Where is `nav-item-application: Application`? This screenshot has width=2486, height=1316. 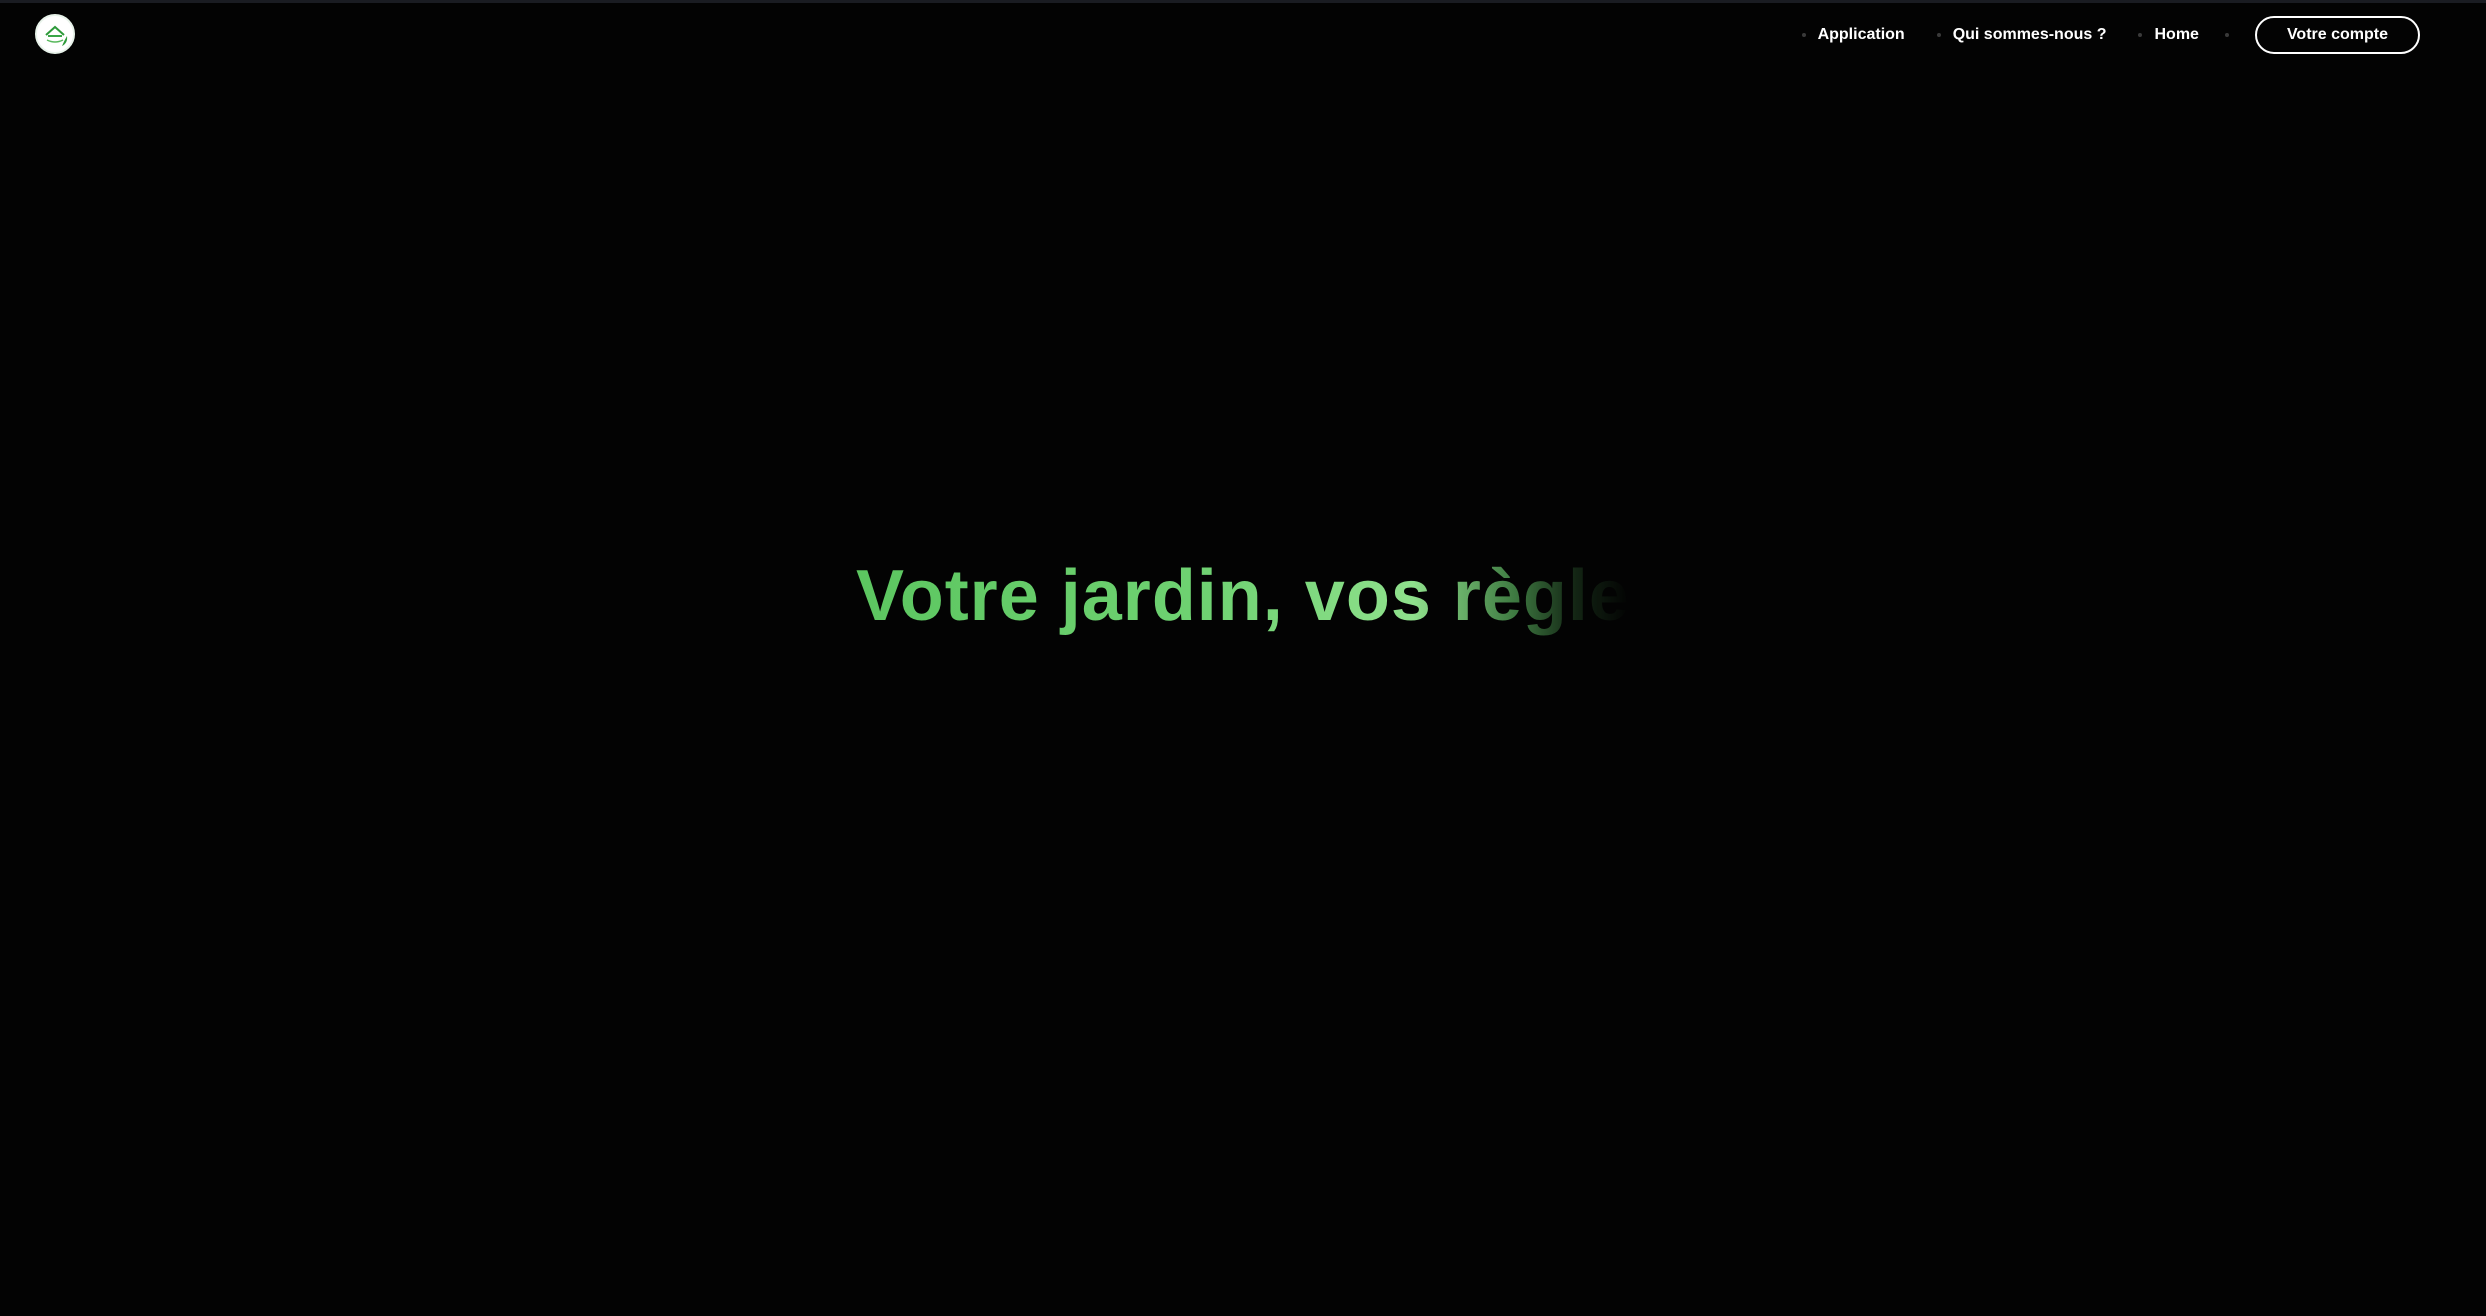 nav-item-application: Application is located at coordinates (1853, 35).